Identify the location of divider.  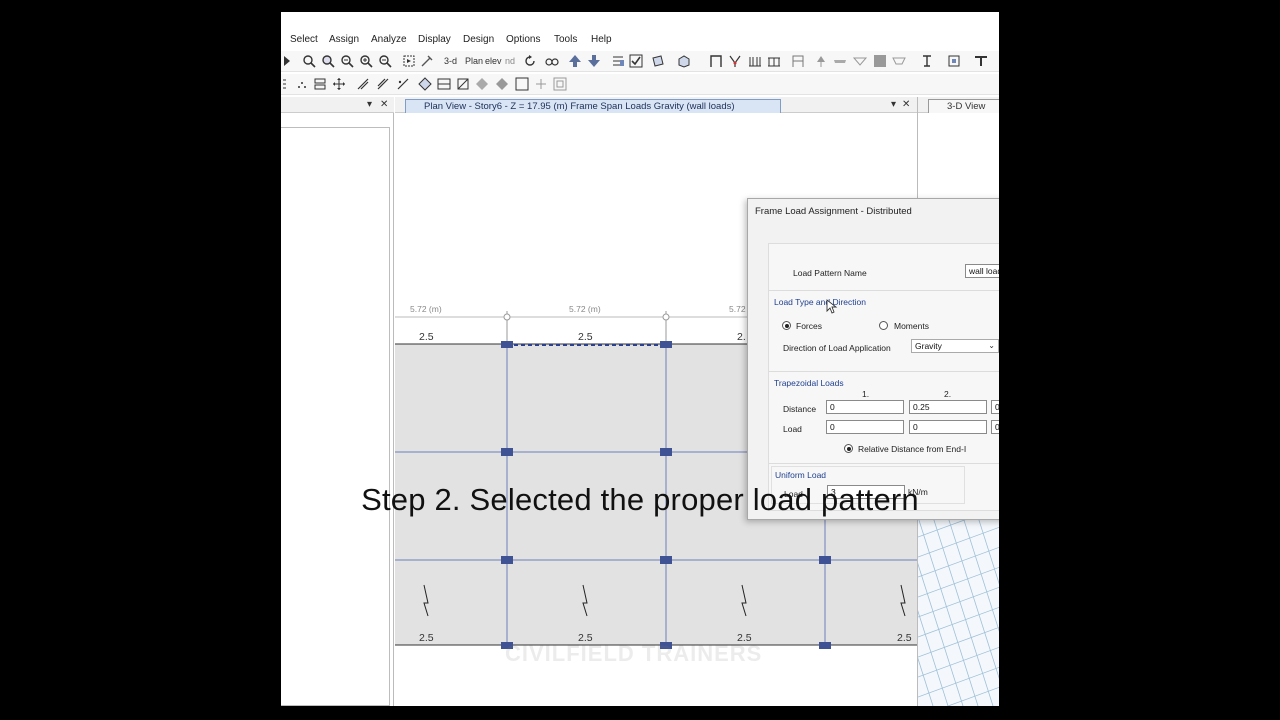
(884, 463).